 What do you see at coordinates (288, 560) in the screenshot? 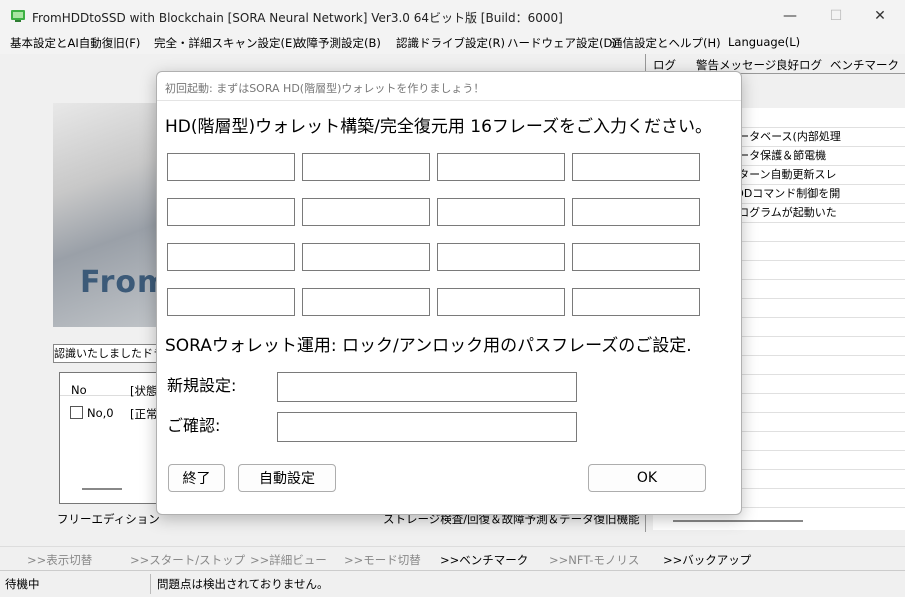
I see `tab-detail-view: >>詳細ビュー` at bounding box center [288, 560].